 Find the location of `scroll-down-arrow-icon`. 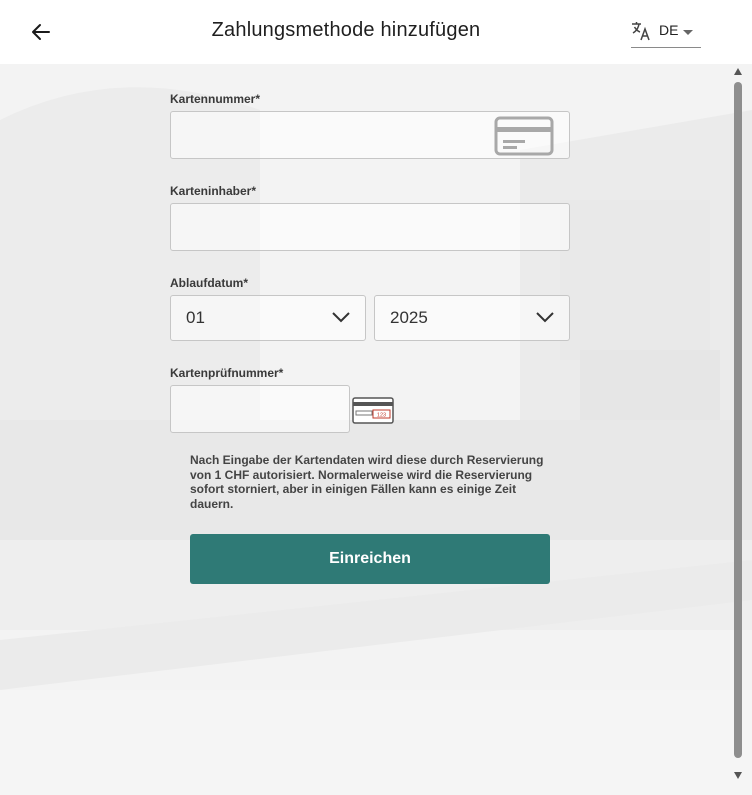

scroll-down-arrow-icon is located at coordinates (738, 775).